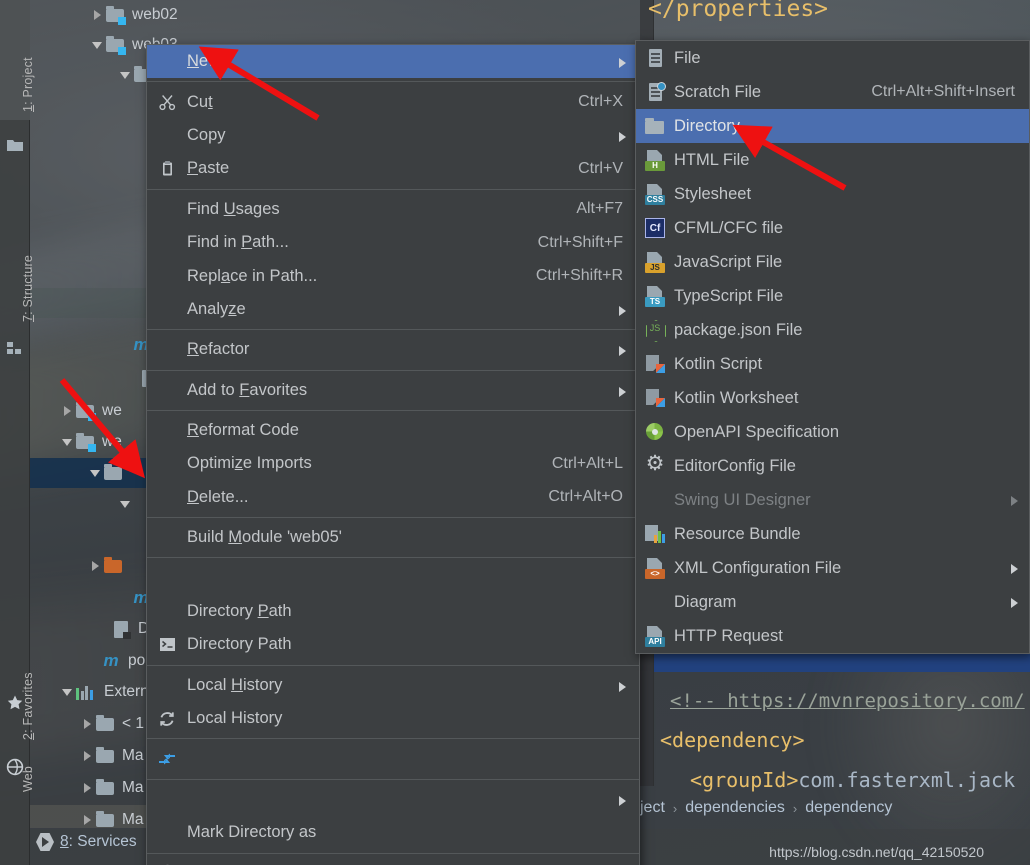 The height and width of the screenshot is (865, 1030). I want to click on sidebar-item-project: 1: Project, so click(17, 60).